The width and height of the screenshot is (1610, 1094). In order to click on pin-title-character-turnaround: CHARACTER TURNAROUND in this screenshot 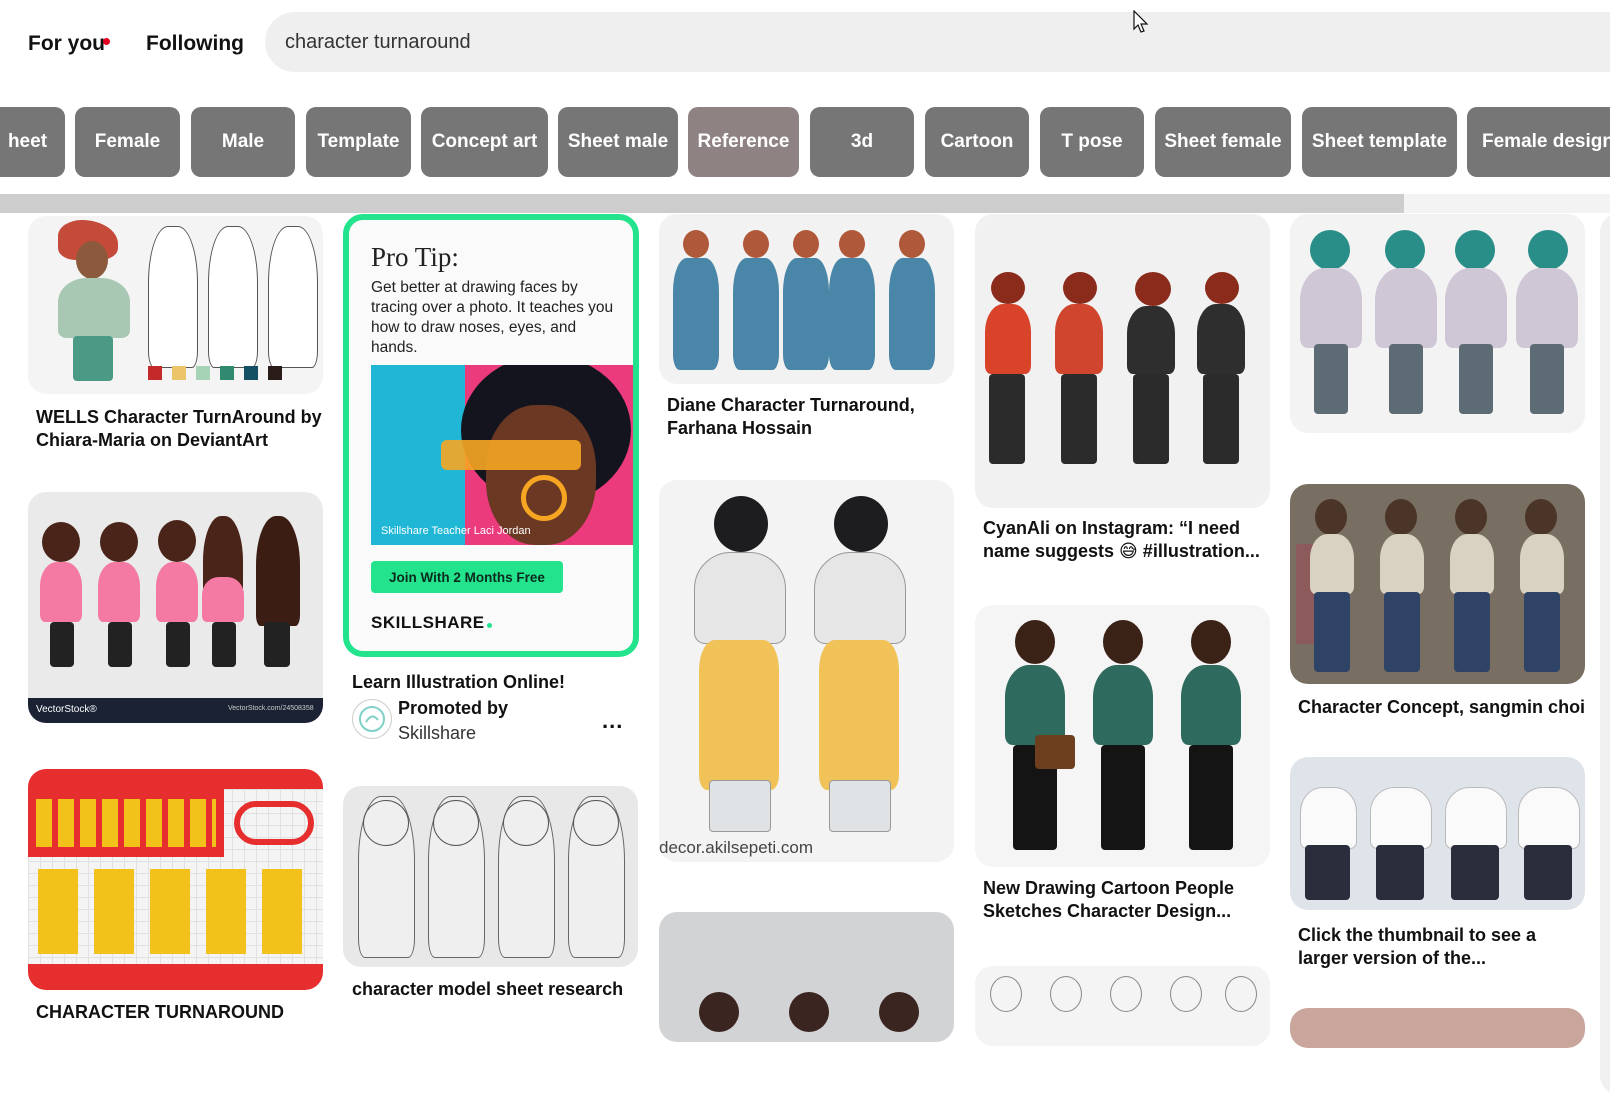, I will do `click(160, 1012)`.